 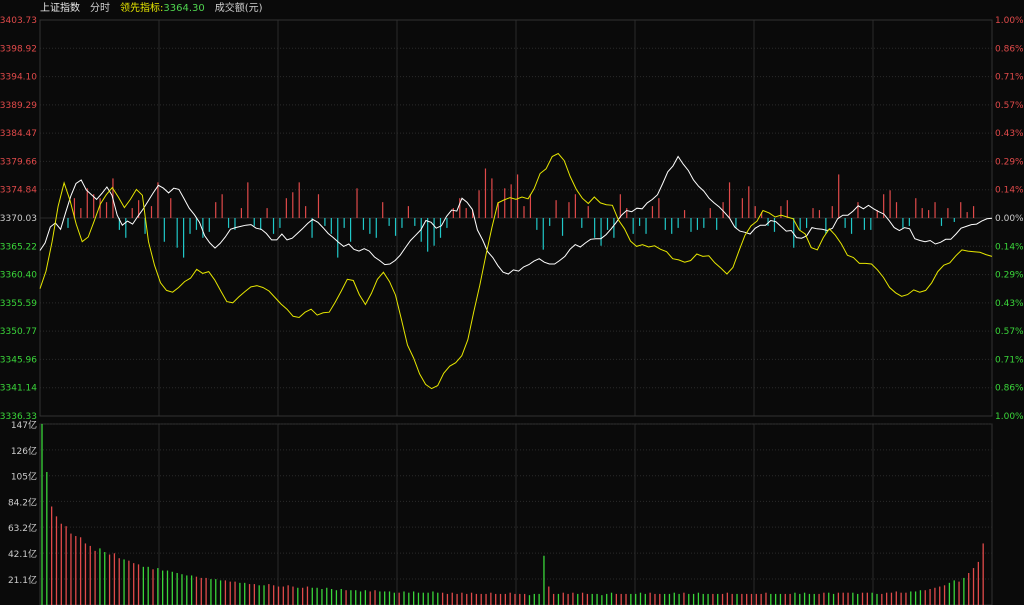 What do you see at coordinates (18, 134) in the screenshot?
I see `y-tick-label-left: 3384.47` at bounding box center [18, 134].